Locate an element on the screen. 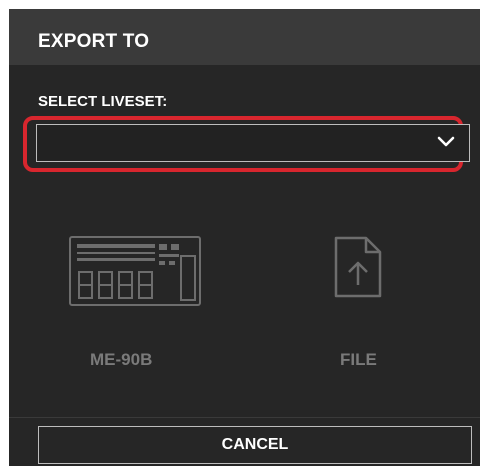 The width and height of the screenshot is (489, 466). liveset-select is located at coordinates (253, 143).